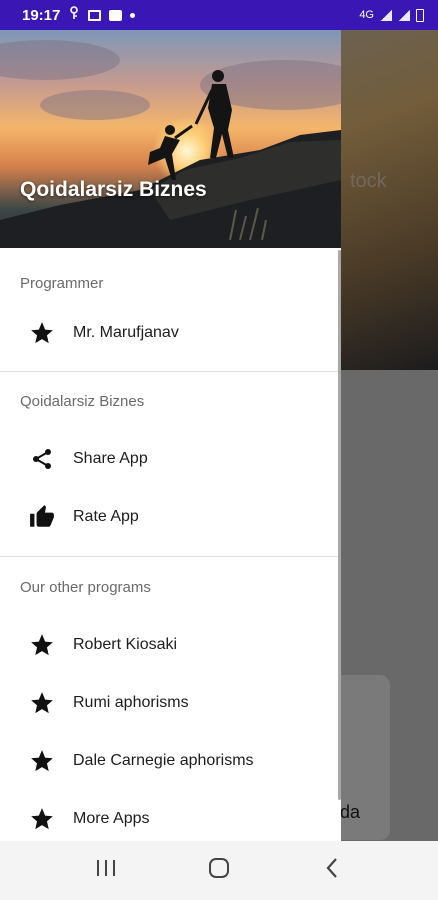 The image size is (438, 900). I want to click on menu-item-robert-kiosaki: Robert Kiosaki, so click(170, 645).